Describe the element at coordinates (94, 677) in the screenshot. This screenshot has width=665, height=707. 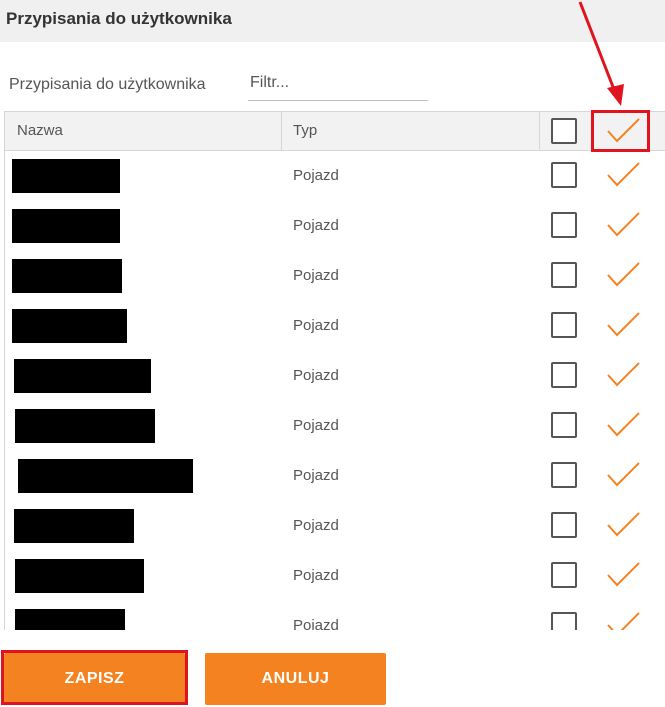
I see `highlight-save` at that location.